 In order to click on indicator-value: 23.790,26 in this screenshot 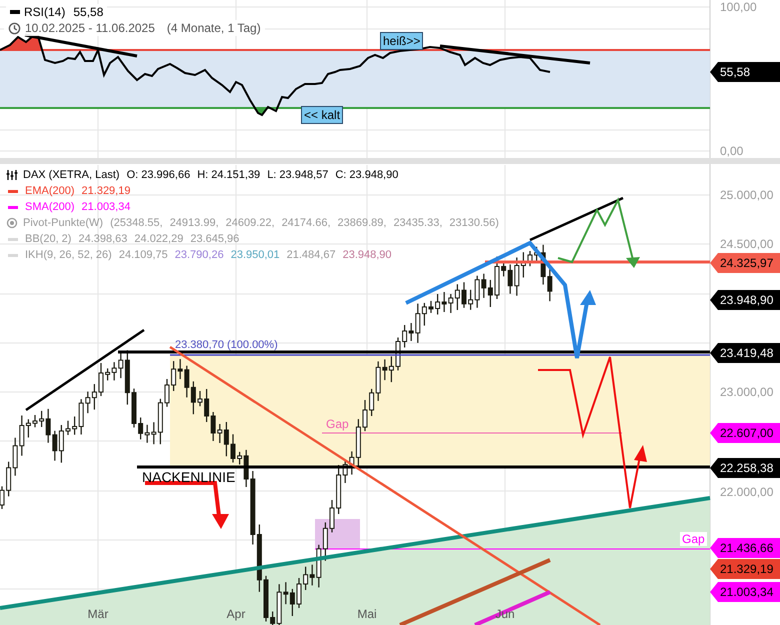, I will do `click(199, 255)`.